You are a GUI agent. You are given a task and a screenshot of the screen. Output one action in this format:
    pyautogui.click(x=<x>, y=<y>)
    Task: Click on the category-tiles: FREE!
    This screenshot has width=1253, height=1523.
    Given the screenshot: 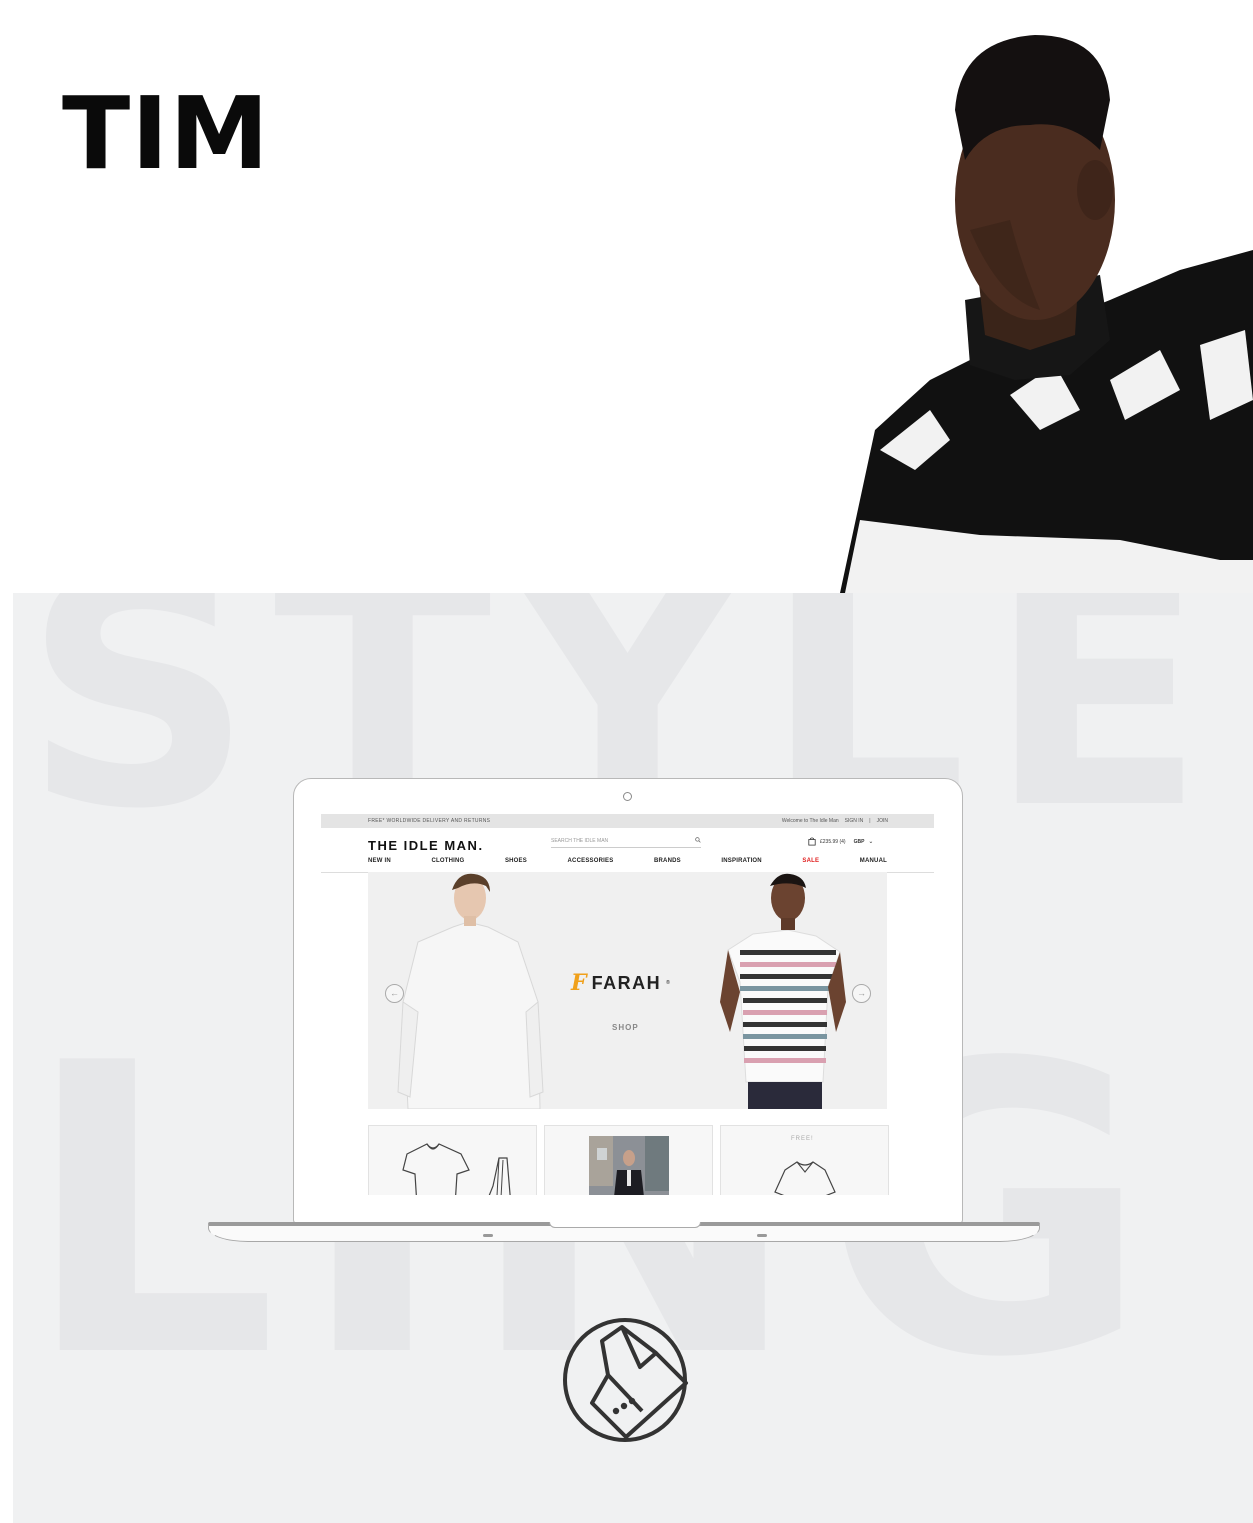 What is the action you would take?
    pyautogui.click(x=628, y=1160)
    